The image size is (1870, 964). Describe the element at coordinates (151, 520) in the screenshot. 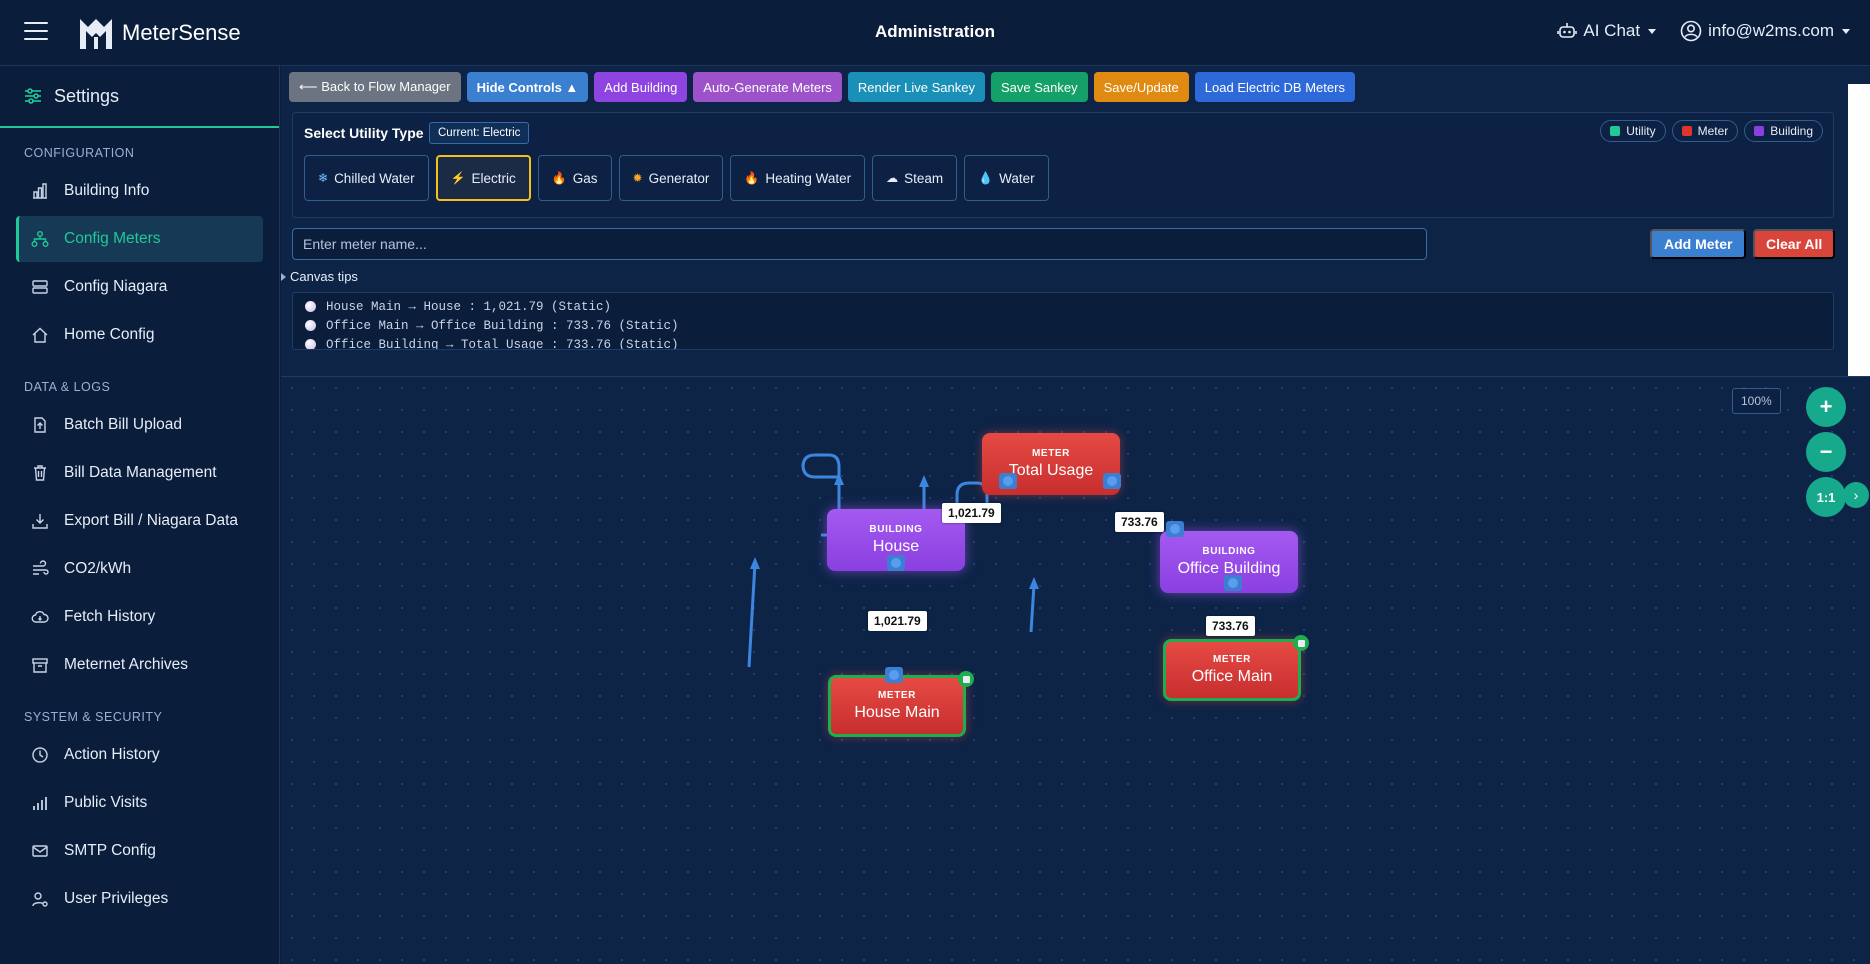

I see `sidebar-item-label: Export Bill / Niagara Data` at that location.